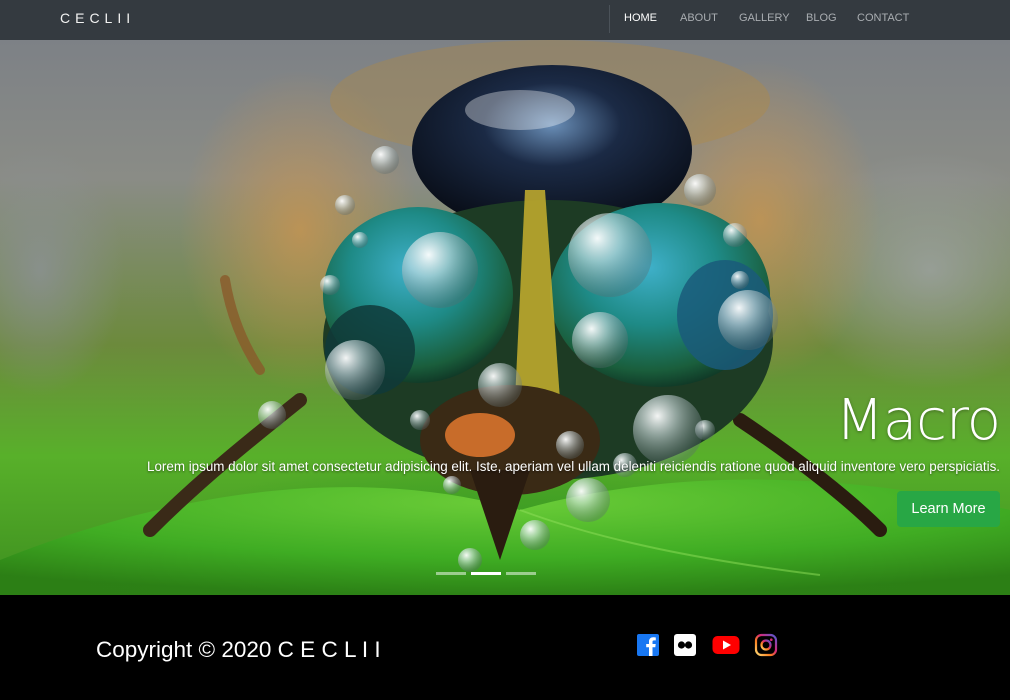 This screenshot has width=1010, height=700. What do you see at coordinates (883, 18) in the screenshot?
I see `nav-link-contact: CONTACT` at bounding box center [883, 18].